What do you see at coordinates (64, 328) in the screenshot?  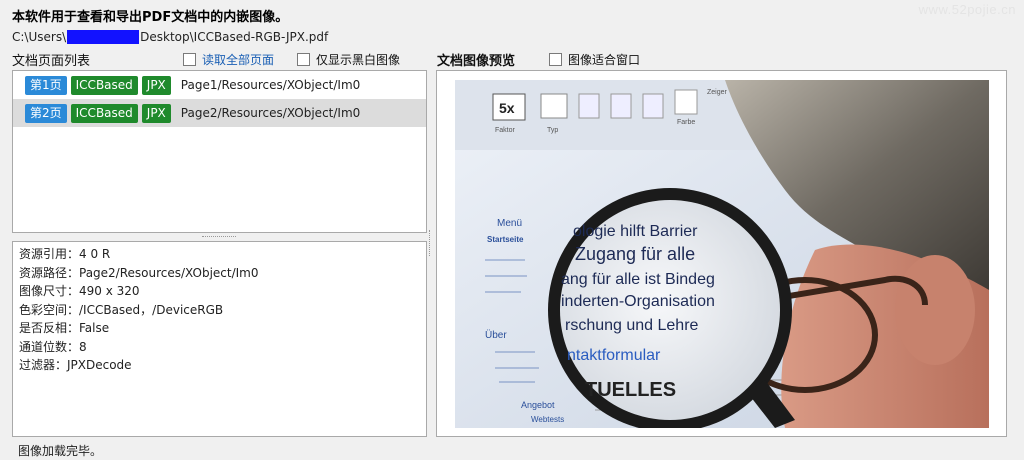 I see `info-inverted: 是否反相：False` at bounding box center [64, 328].